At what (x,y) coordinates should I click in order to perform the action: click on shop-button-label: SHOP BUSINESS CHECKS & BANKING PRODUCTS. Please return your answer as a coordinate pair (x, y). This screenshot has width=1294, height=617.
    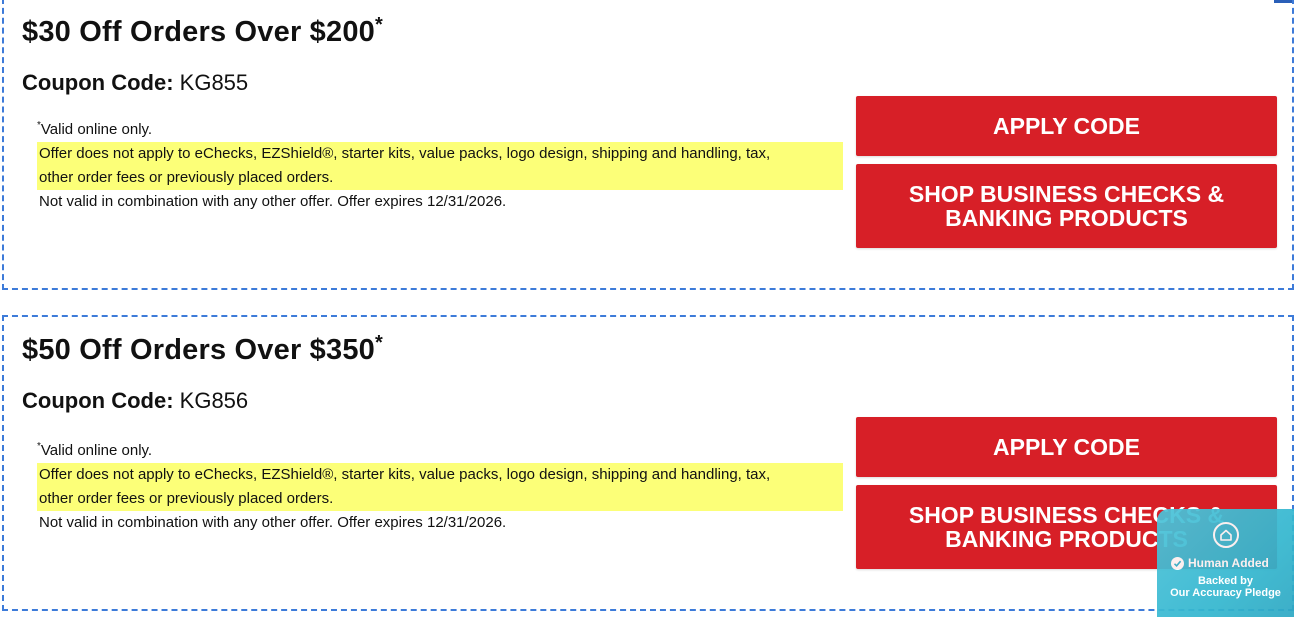
    Looking at the image, I should click on (1066, 206).